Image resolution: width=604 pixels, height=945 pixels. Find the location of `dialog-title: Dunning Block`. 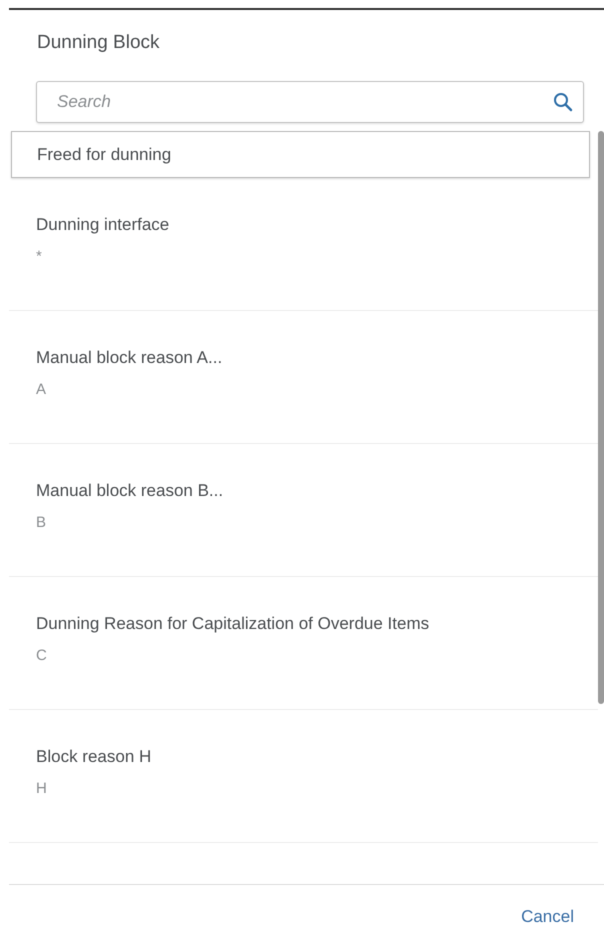

dialog-title: Dunning Block is located at coordinates (98, 43).